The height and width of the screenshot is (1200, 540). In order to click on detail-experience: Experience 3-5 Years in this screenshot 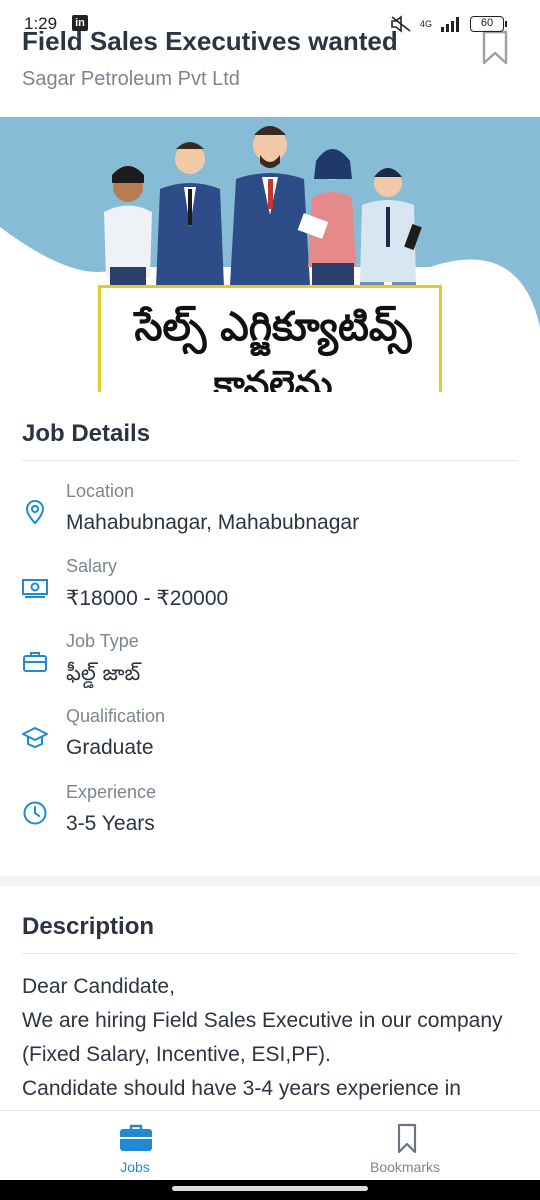, I will do `click(270, 817)`.